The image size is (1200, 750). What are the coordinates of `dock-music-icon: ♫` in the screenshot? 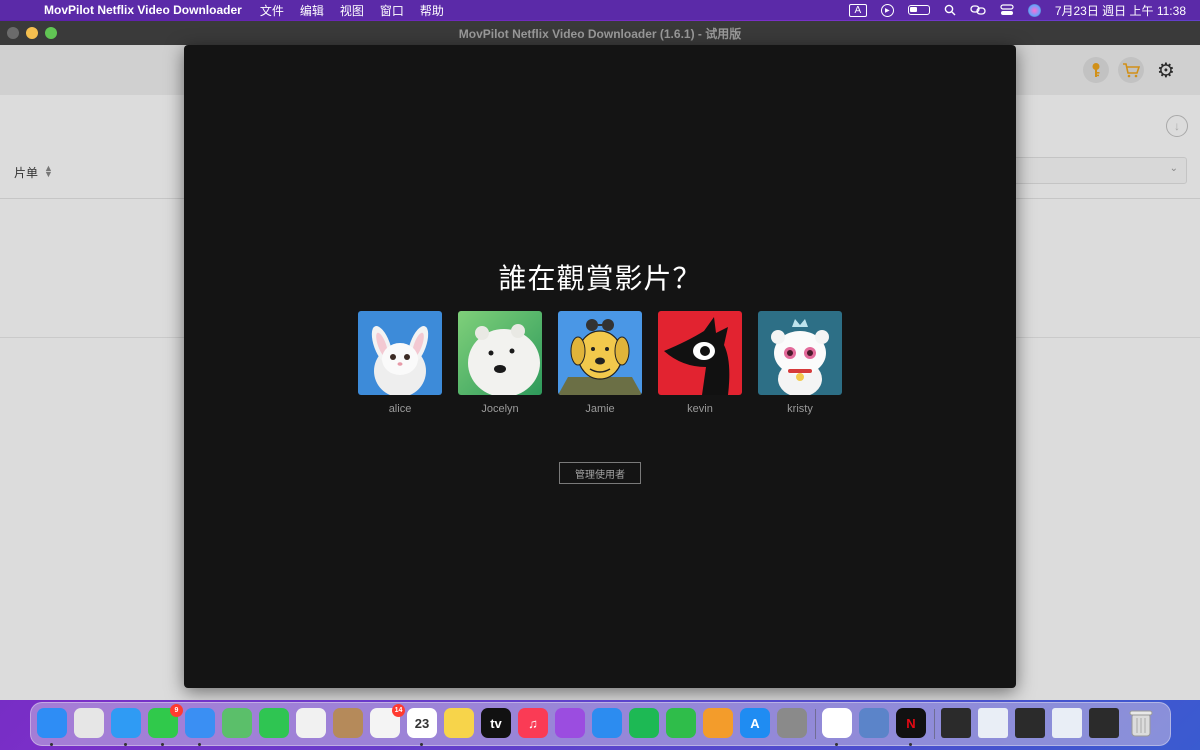 It's located at (533, 723).